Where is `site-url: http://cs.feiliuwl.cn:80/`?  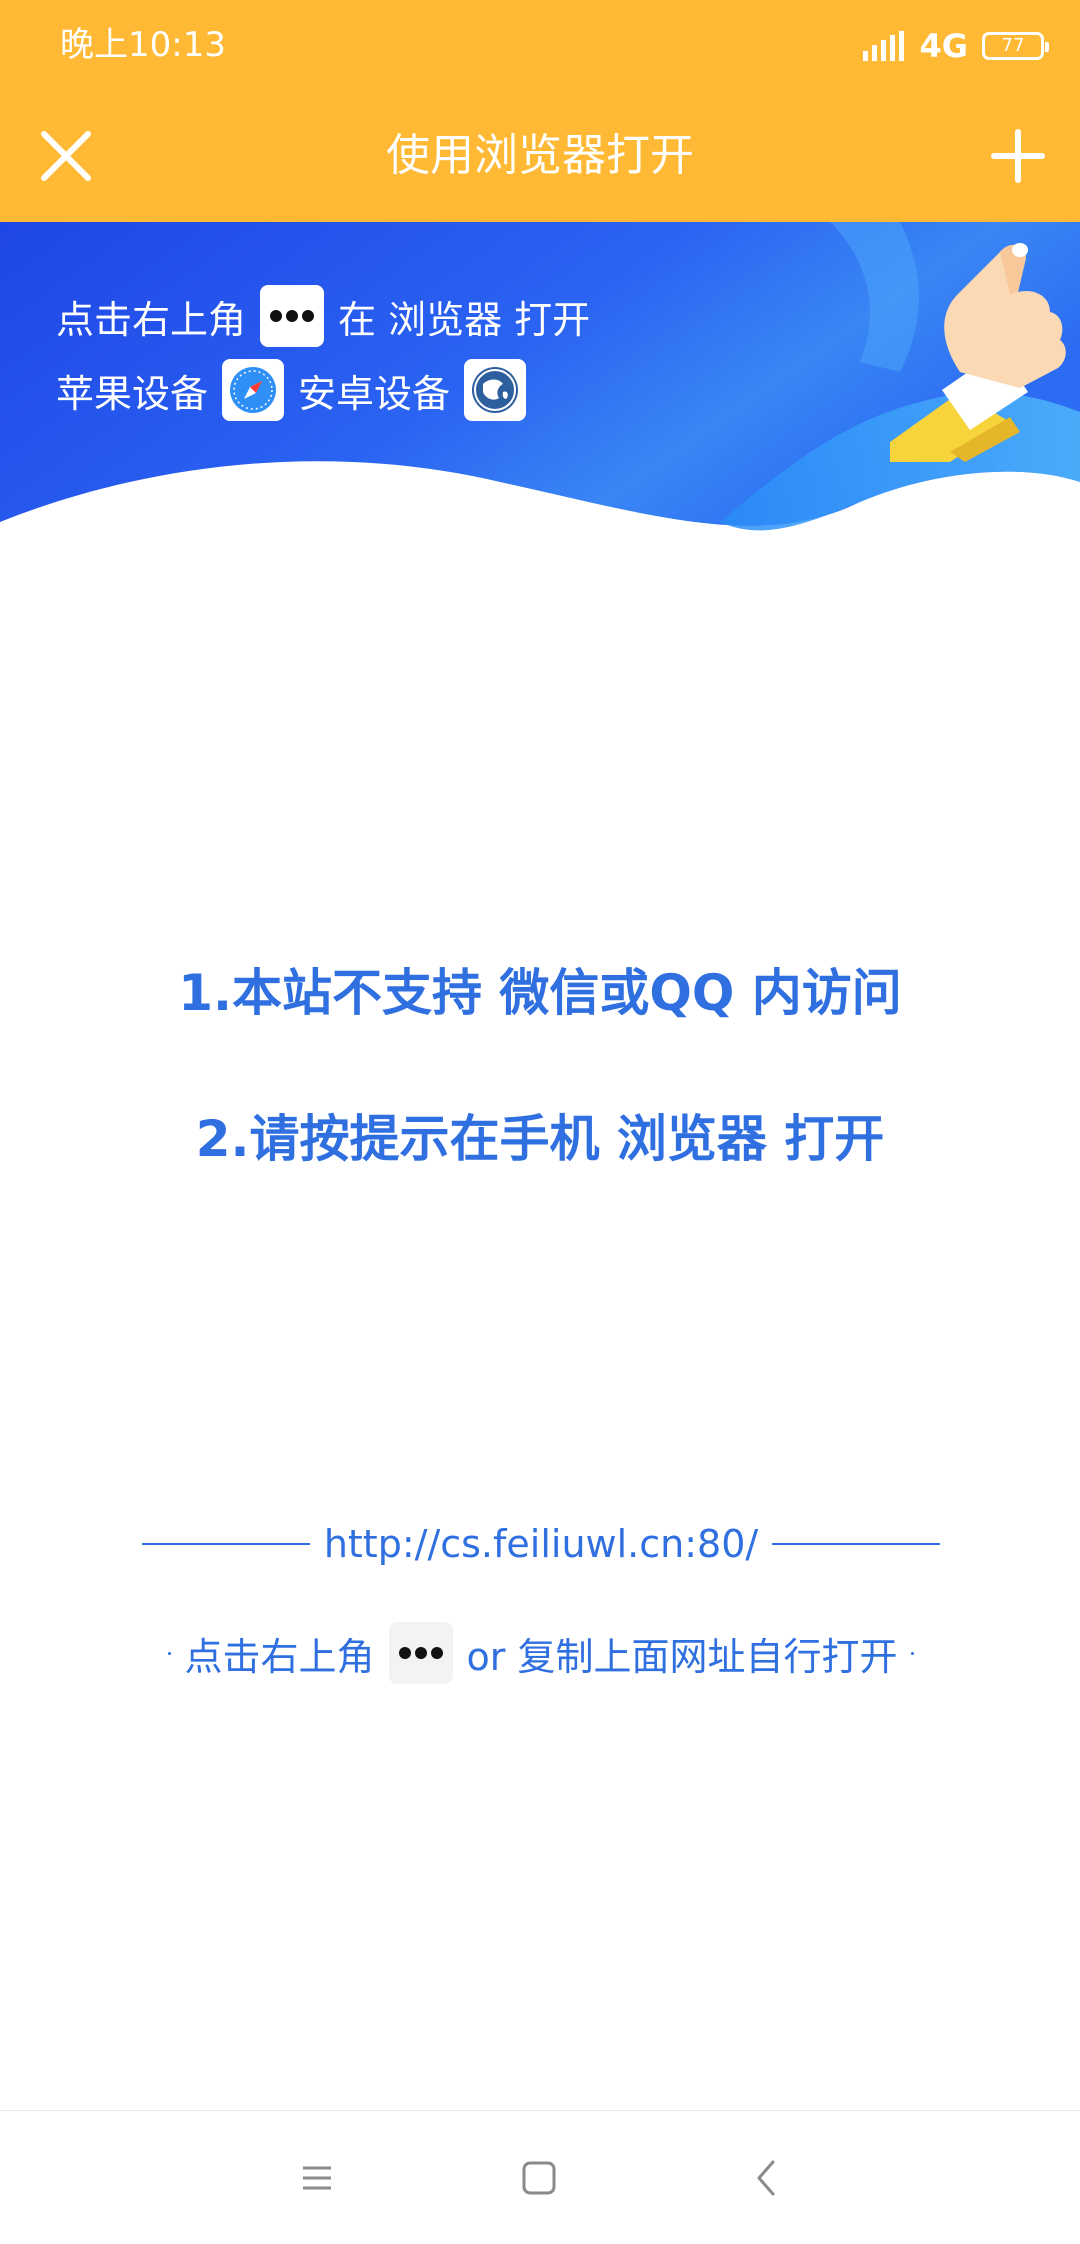 site-url: http://cs.feiliuwl.cn:80/ is located at coordinates (541, 1544).